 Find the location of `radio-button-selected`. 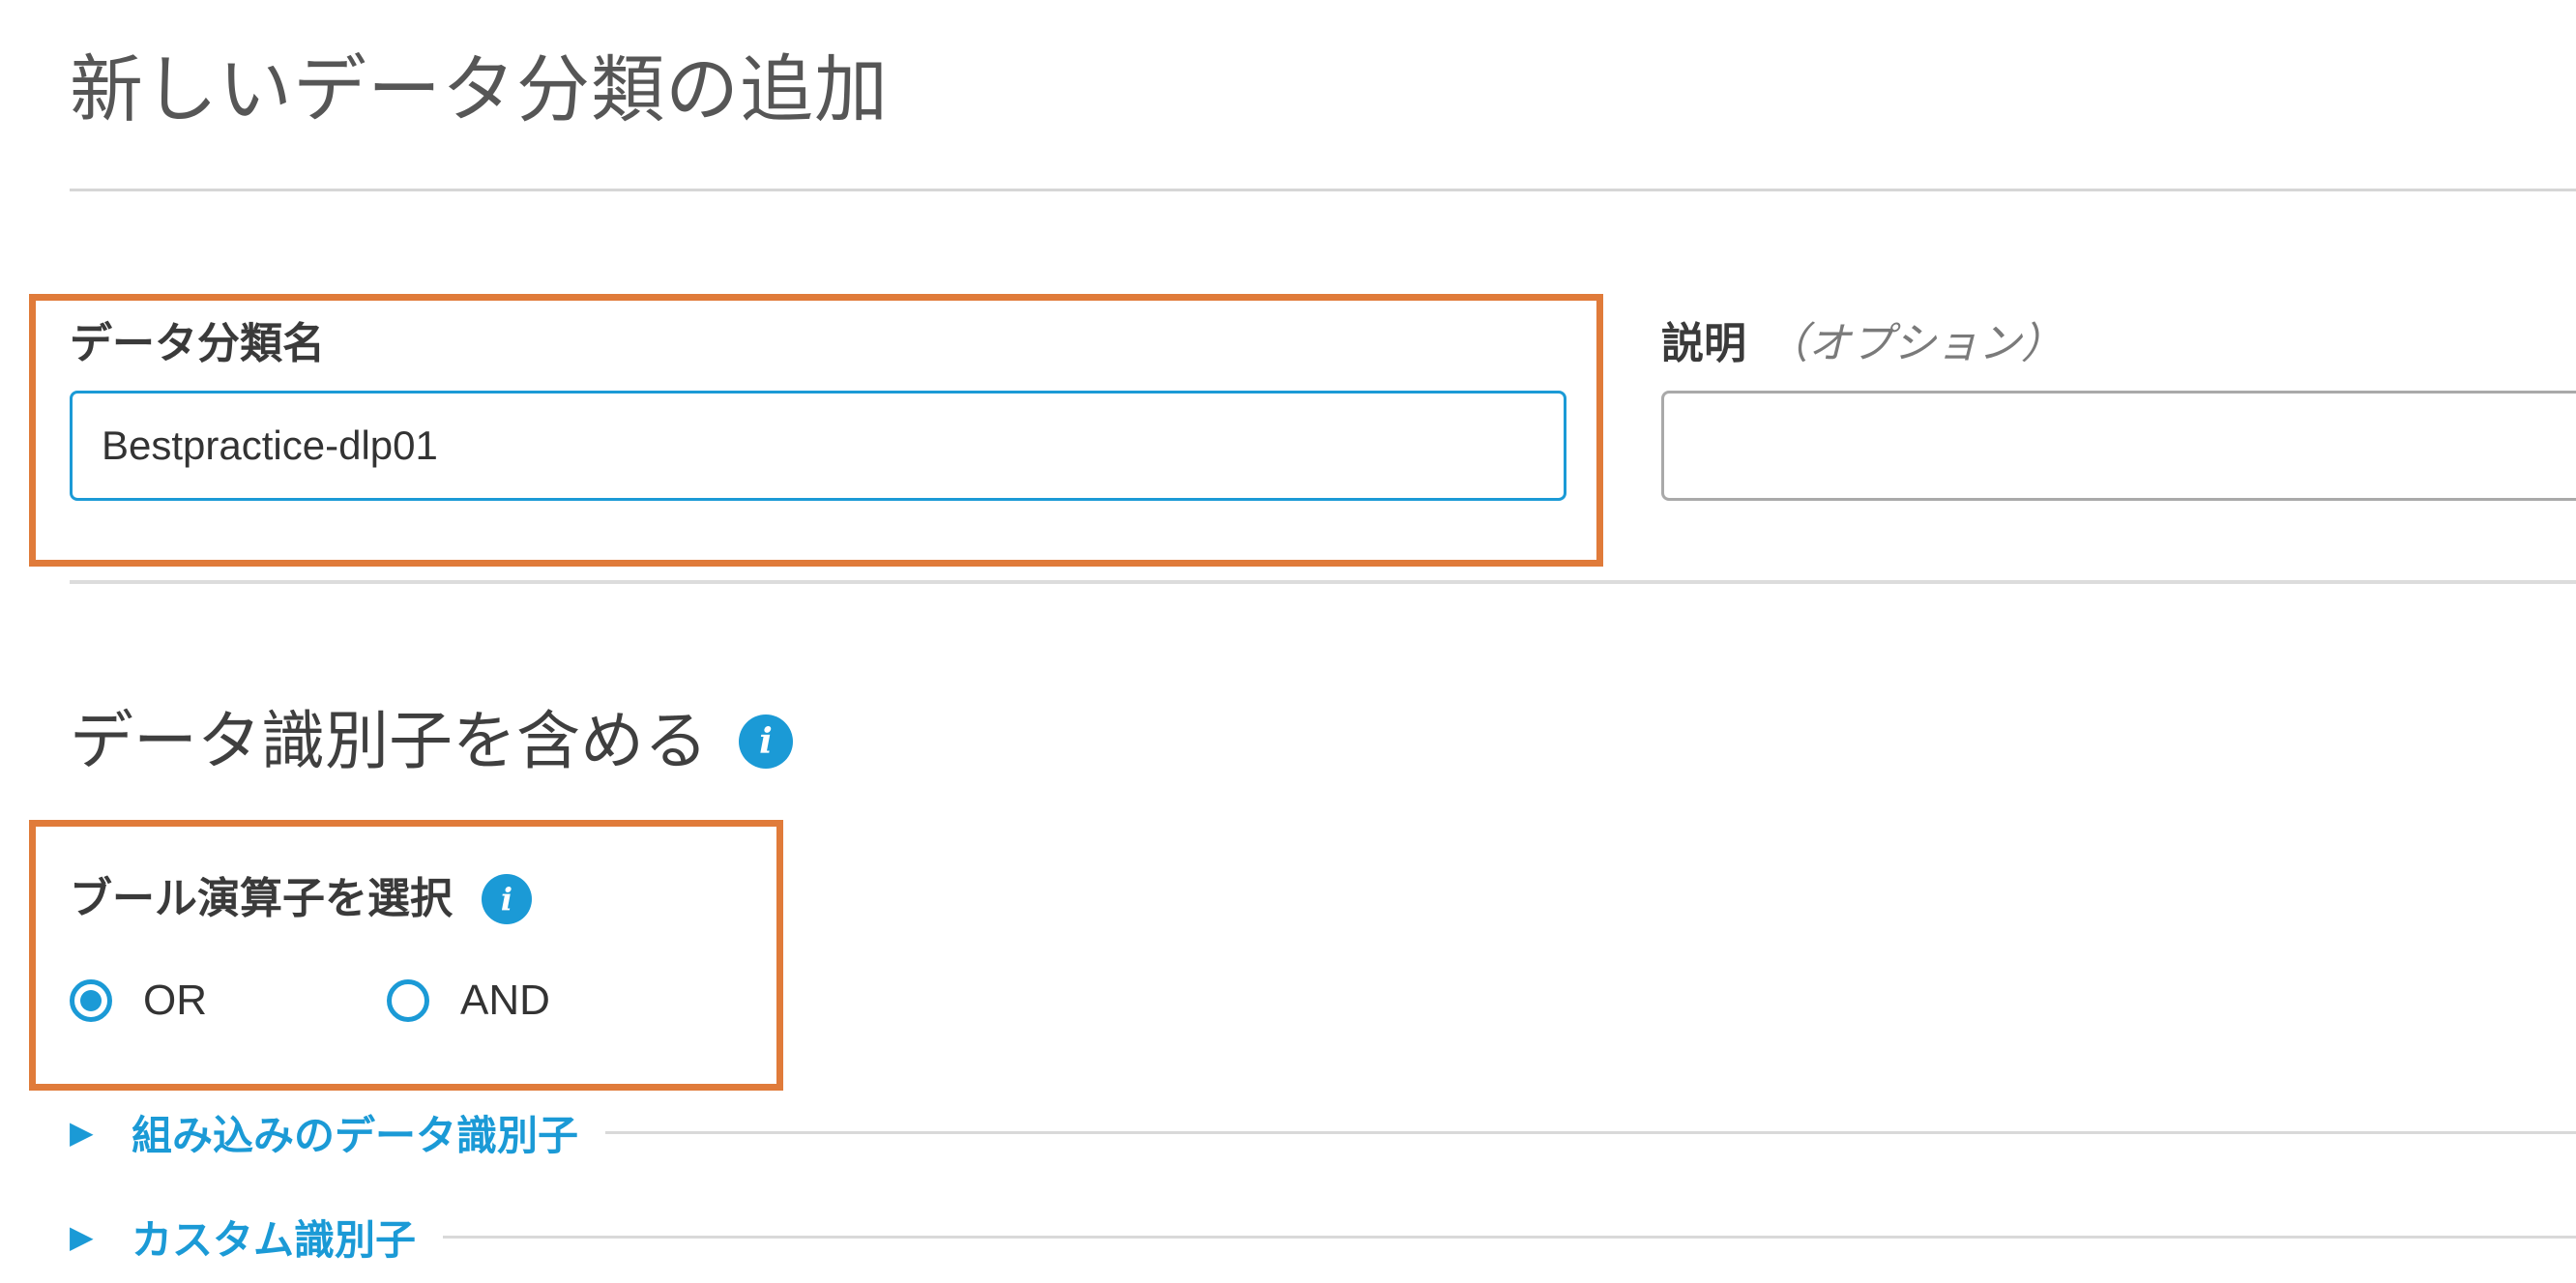

radio-button-selected is located at coordinates (91, 1000).